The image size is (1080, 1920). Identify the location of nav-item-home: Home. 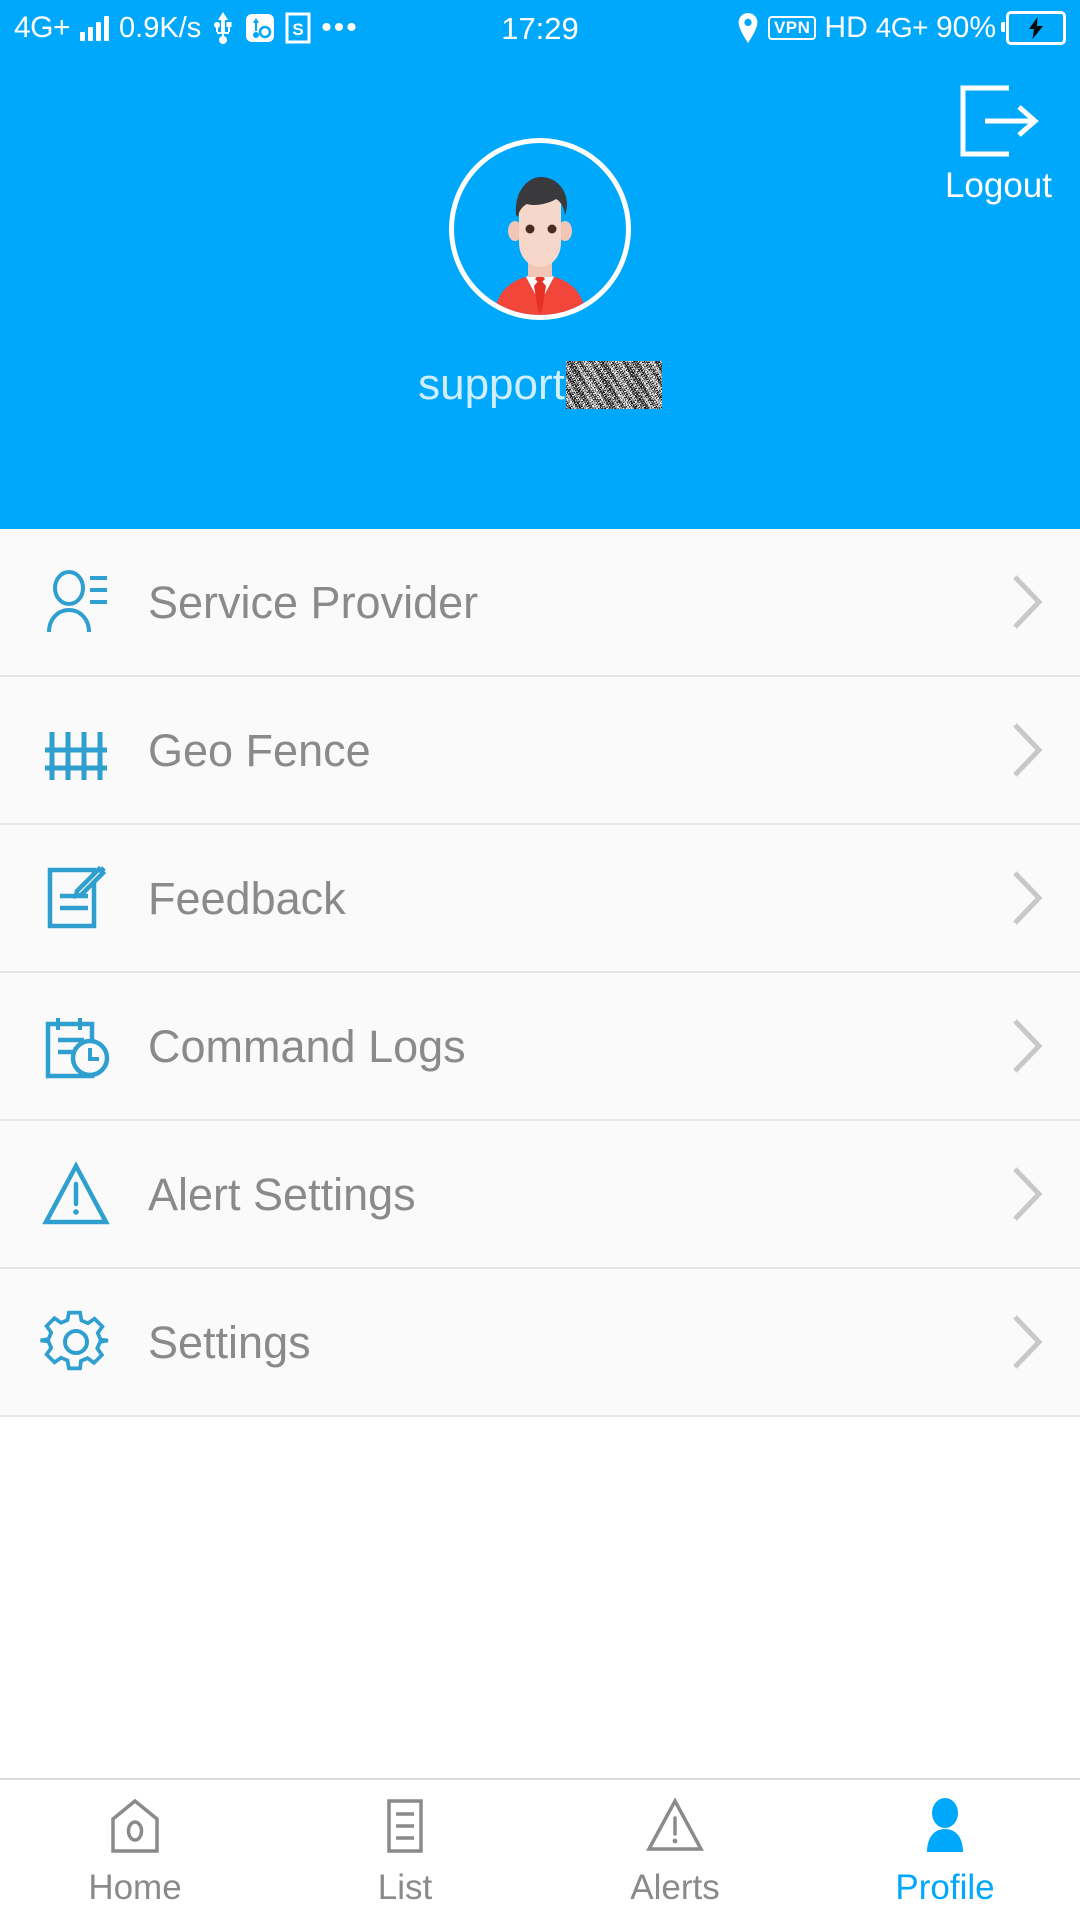
(135, 1850).